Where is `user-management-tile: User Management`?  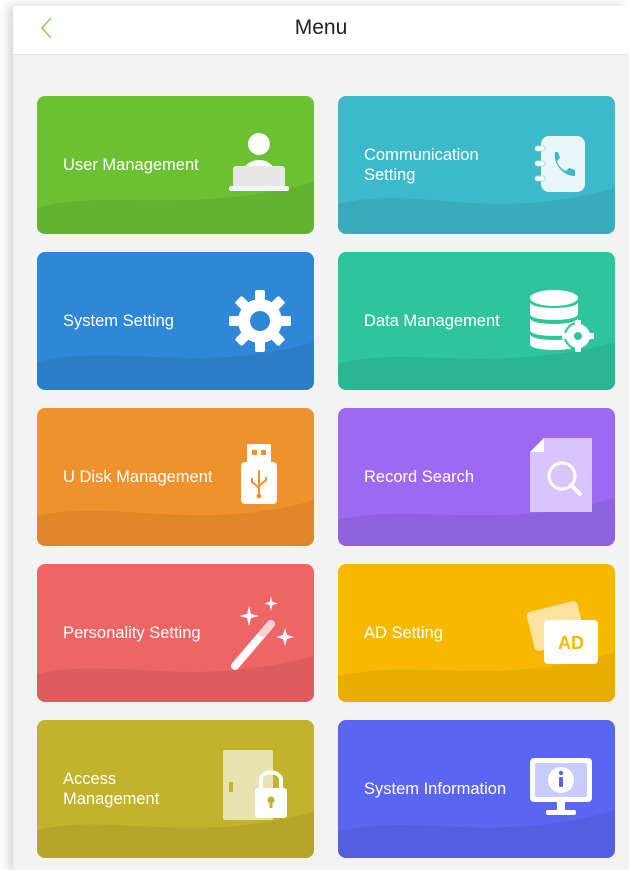
user-management-tile: User Management is located at coordinates (175, 165).